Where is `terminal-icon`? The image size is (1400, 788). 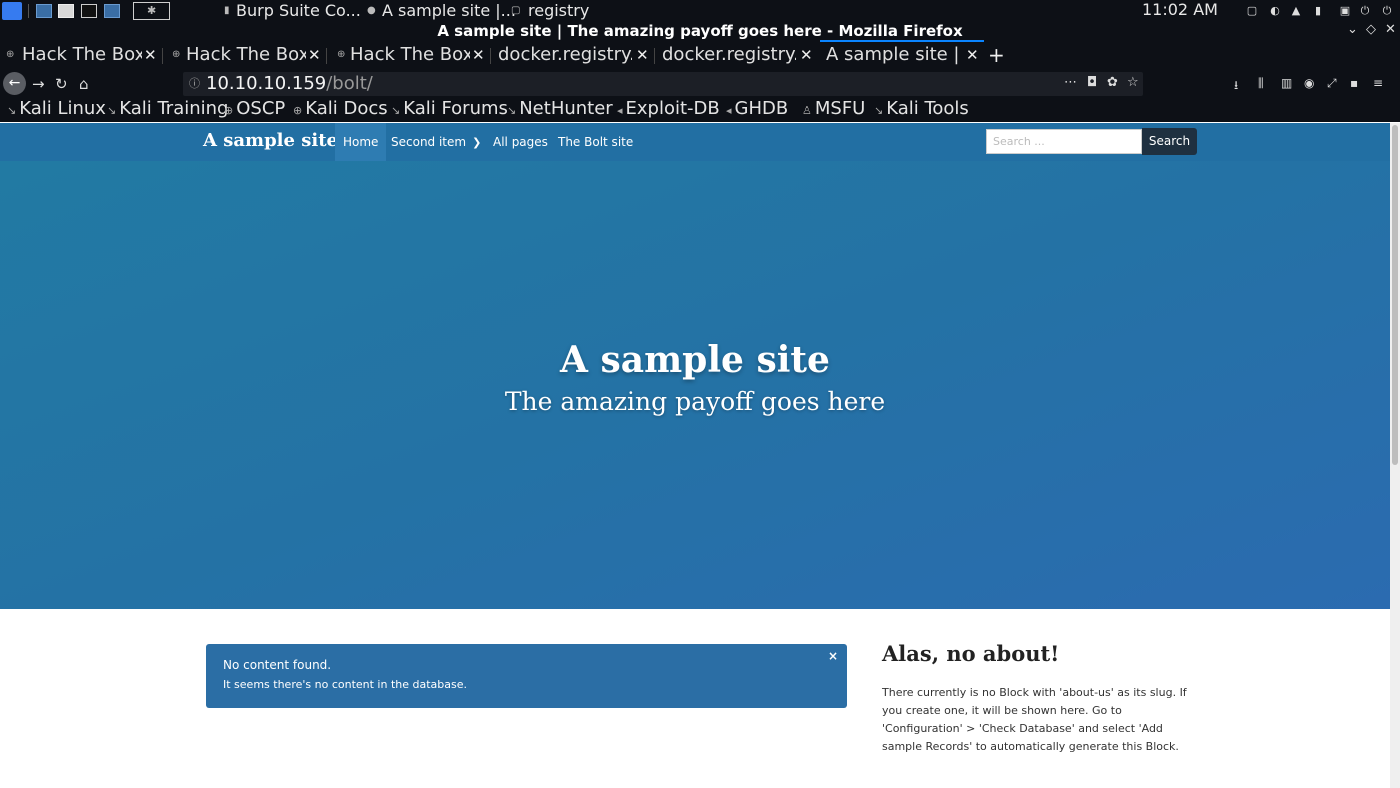 terminal-icon is located at coordinates (89, 11).